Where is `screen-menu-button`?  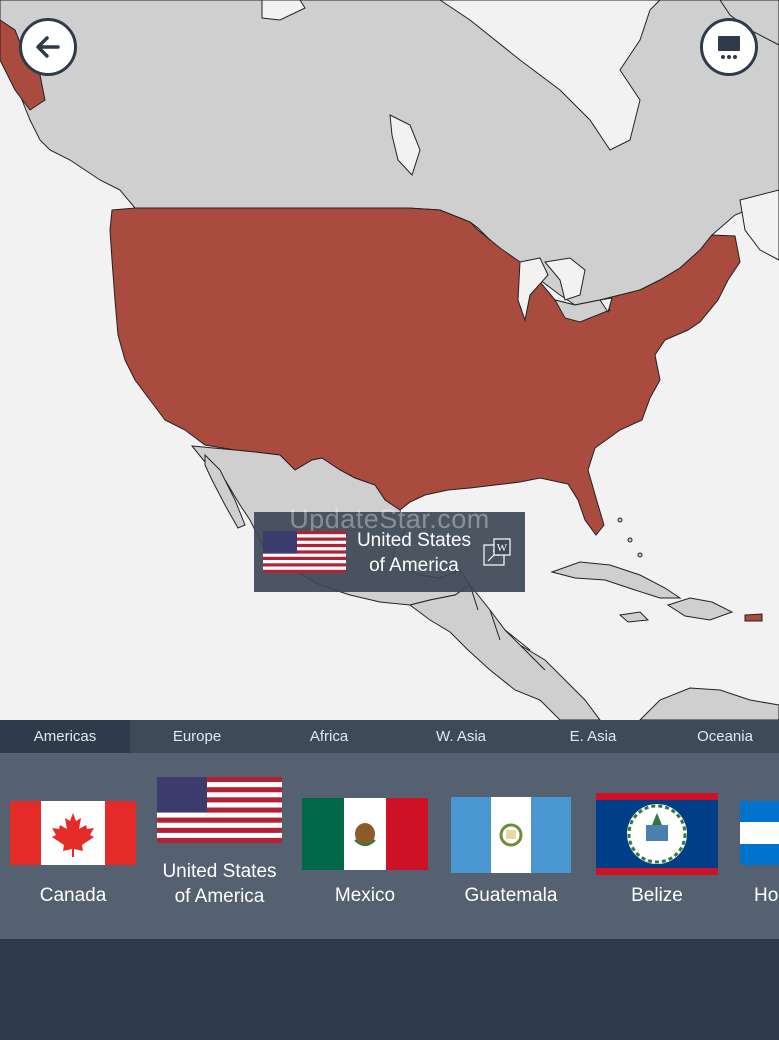 screen-menu-button is located at coordinates (729, 47).